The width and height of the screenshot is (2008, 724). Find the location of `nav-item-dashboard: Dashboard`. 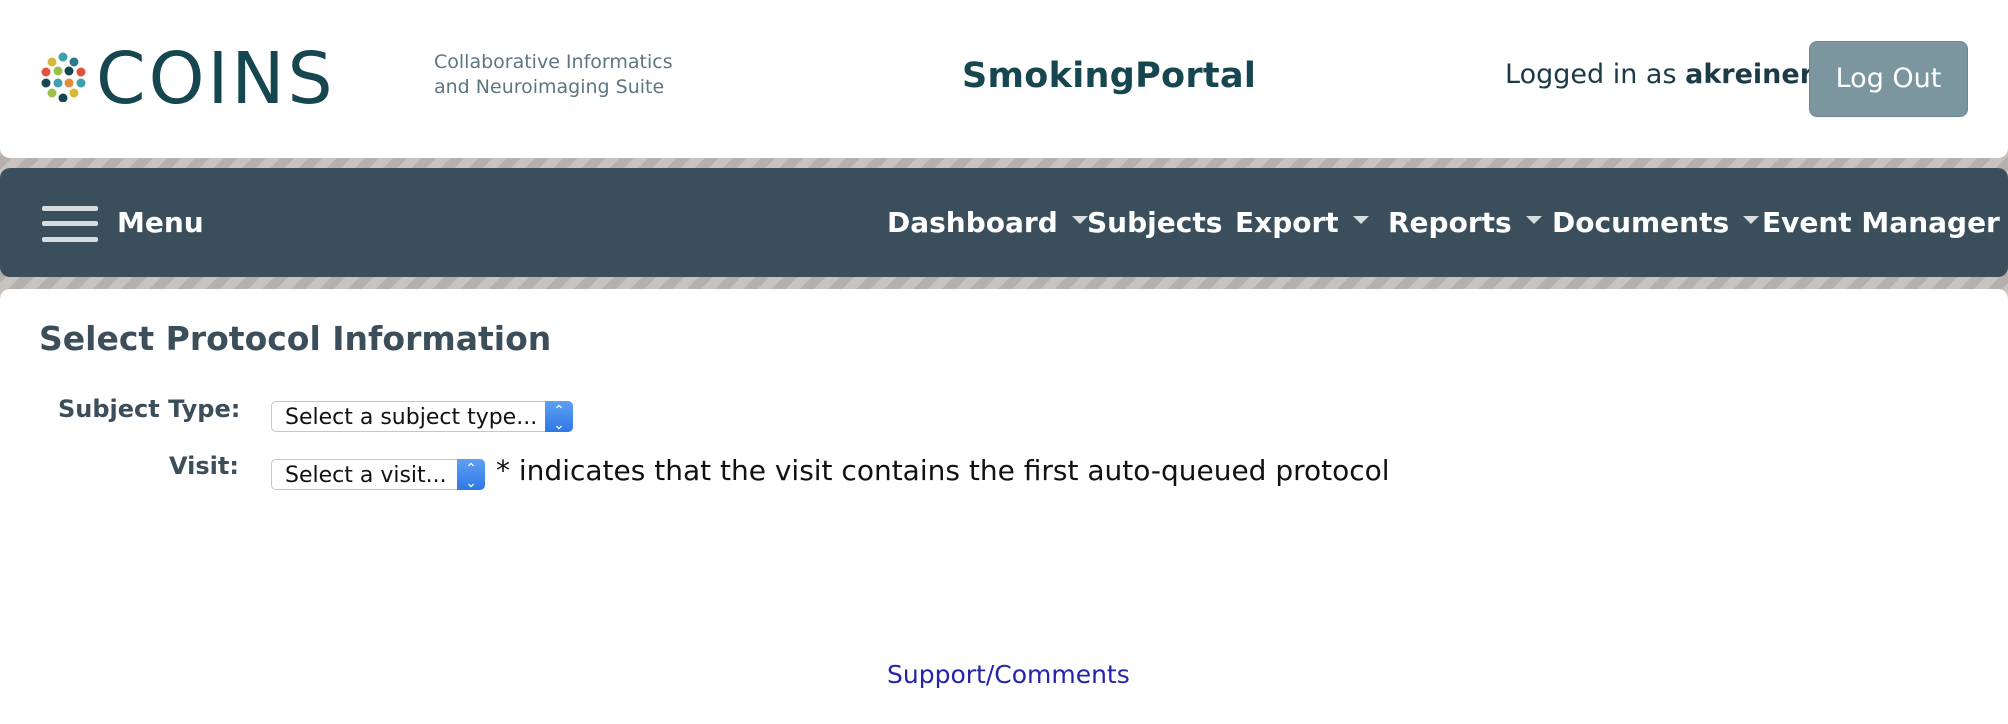

nav-item-dashboard: Dashboard is located at coordinates (987, 222).